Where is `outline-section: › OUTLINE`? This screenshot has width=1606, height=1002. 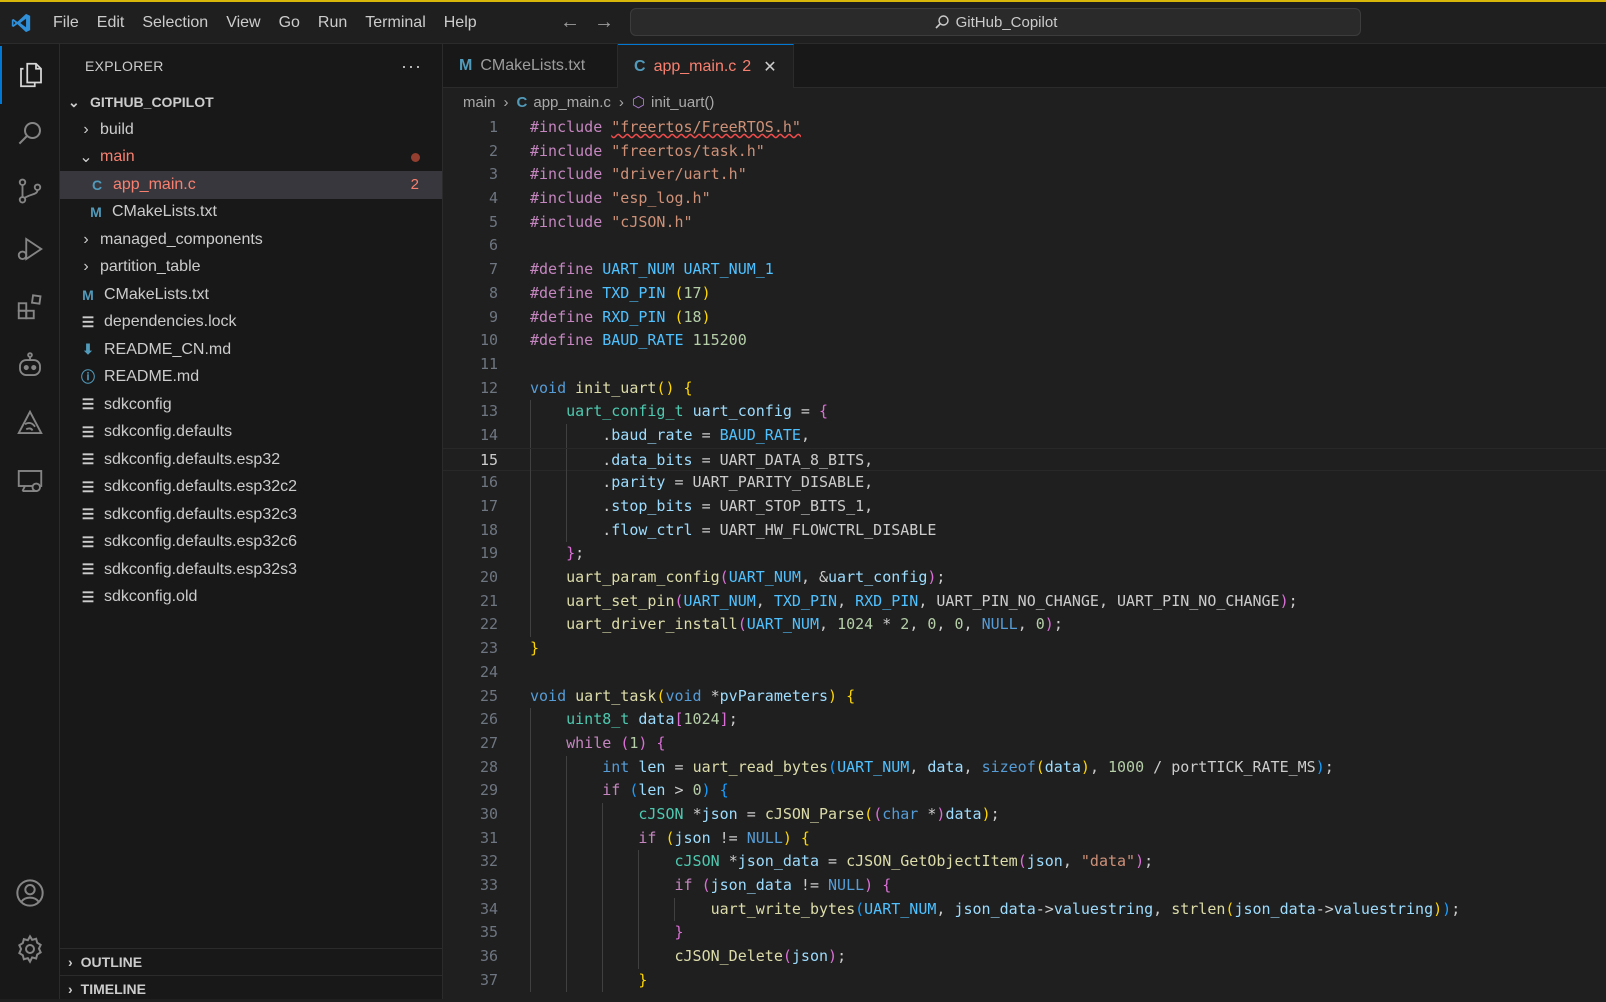
outline-section: › OUTLINE is located at coordinates (251, 961).